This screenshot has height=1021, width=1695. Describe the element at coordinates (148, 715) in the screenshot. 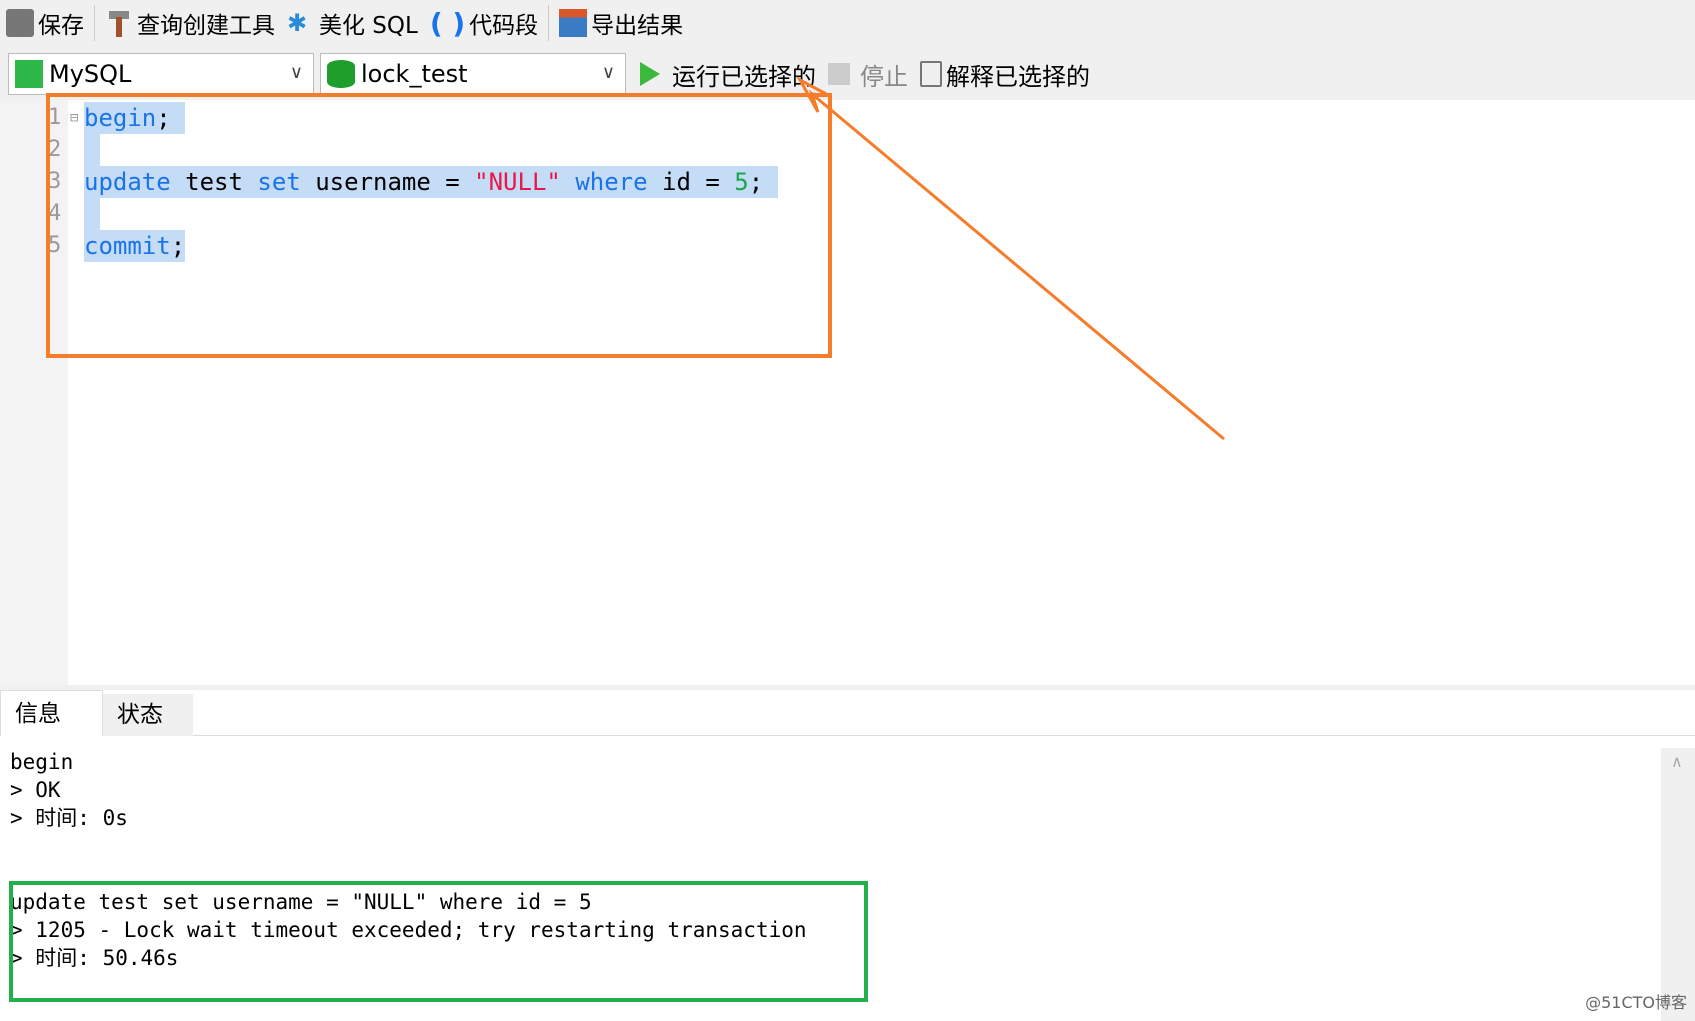

I see `tab-status: 状态` at that location.